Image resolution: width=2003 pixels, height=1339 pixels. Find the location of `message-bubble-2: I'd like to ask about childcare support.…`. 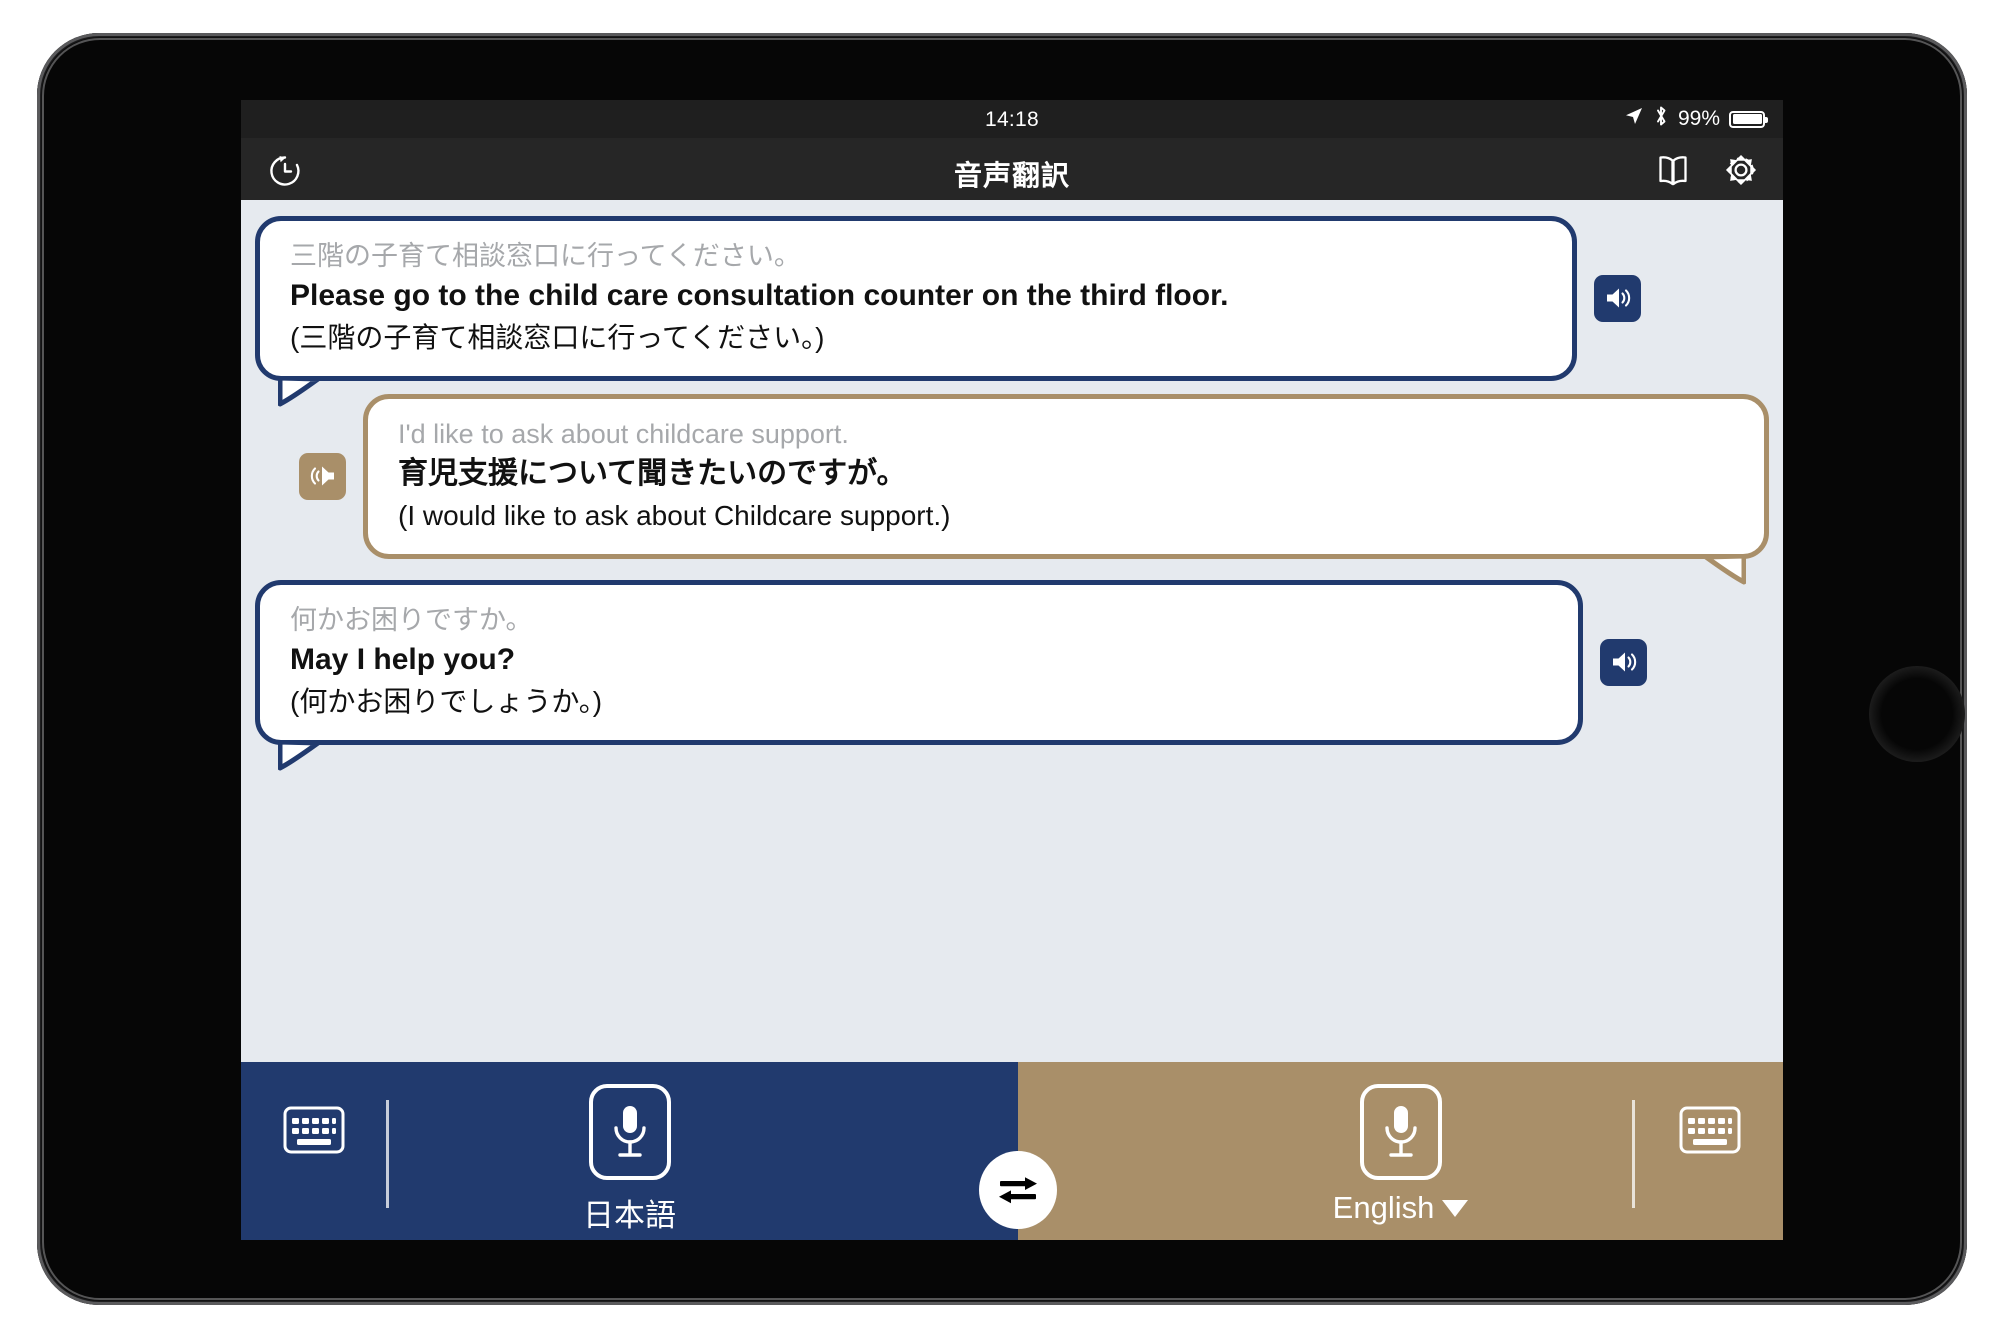

message-bubble-2: I'd like to ask about childcare support.… is located at coordinates (1066, 489).